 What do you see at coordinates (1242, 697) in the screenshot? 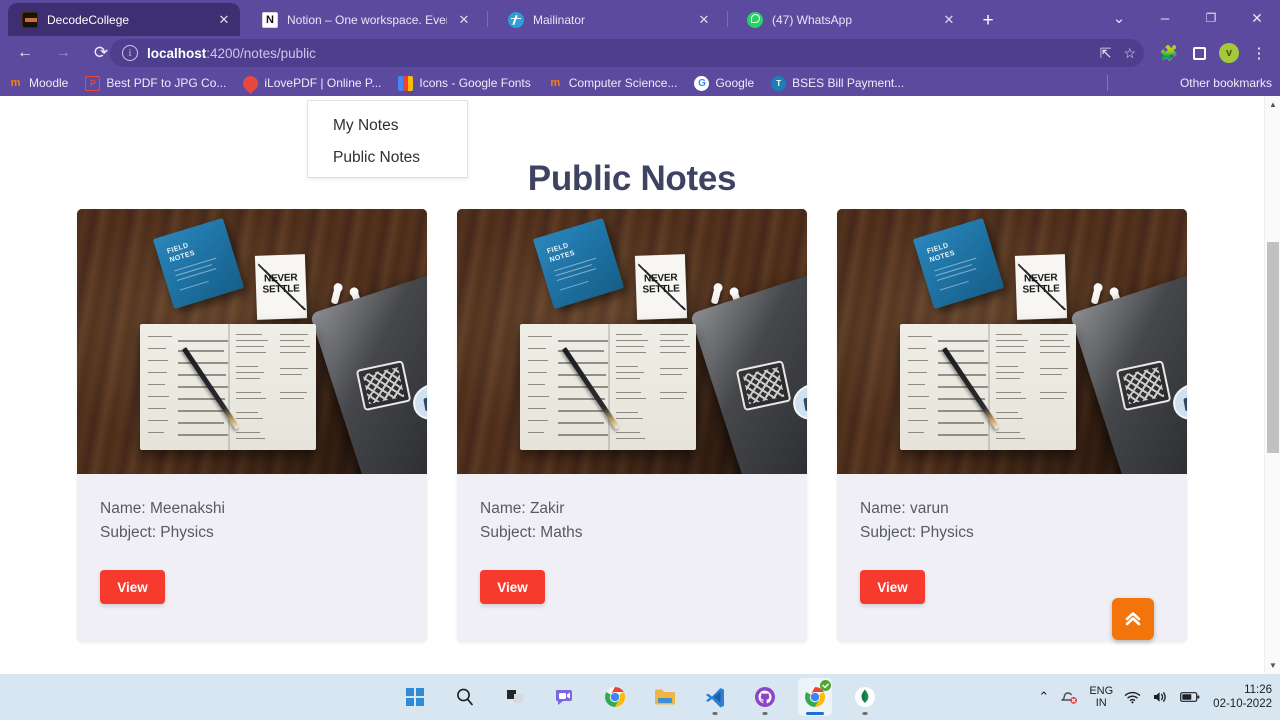
I see `clock: 11:26 02-10-2022` at bounding box center [1242, 697].